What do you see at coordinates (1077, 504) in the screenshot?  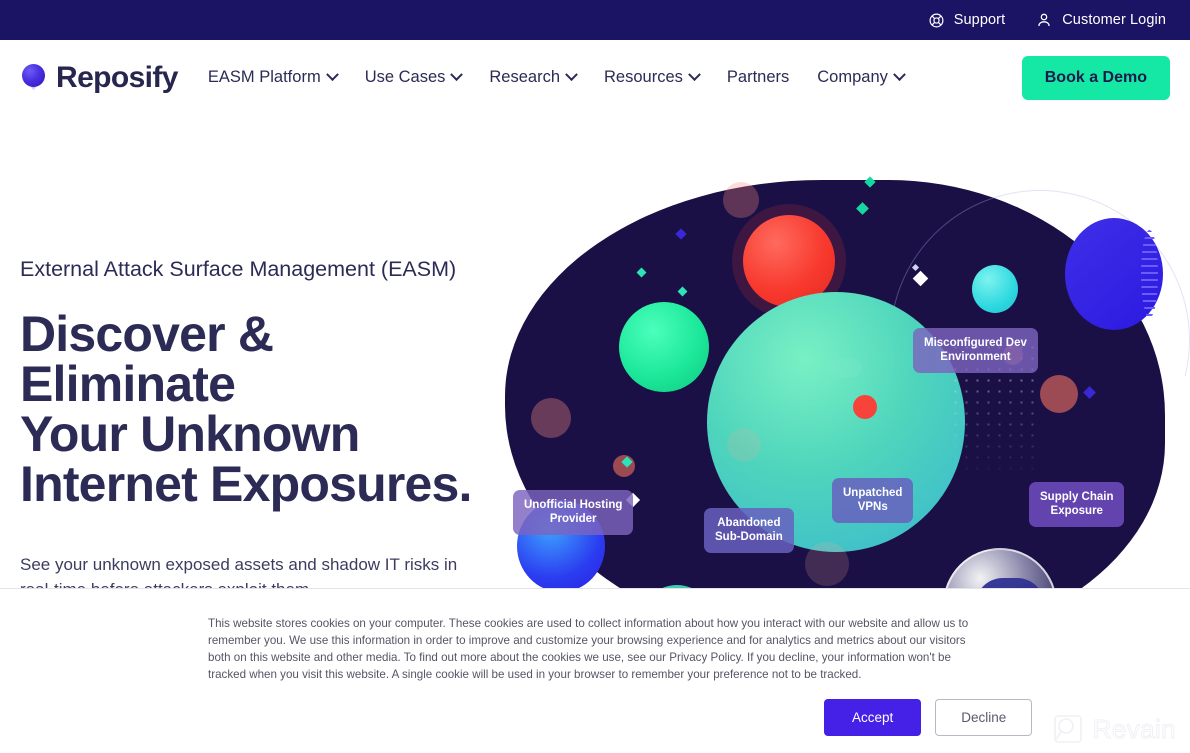 I see `tag-supply-chain-exposure: Supply Chain Exposure` at bounding box center [1077, 504].